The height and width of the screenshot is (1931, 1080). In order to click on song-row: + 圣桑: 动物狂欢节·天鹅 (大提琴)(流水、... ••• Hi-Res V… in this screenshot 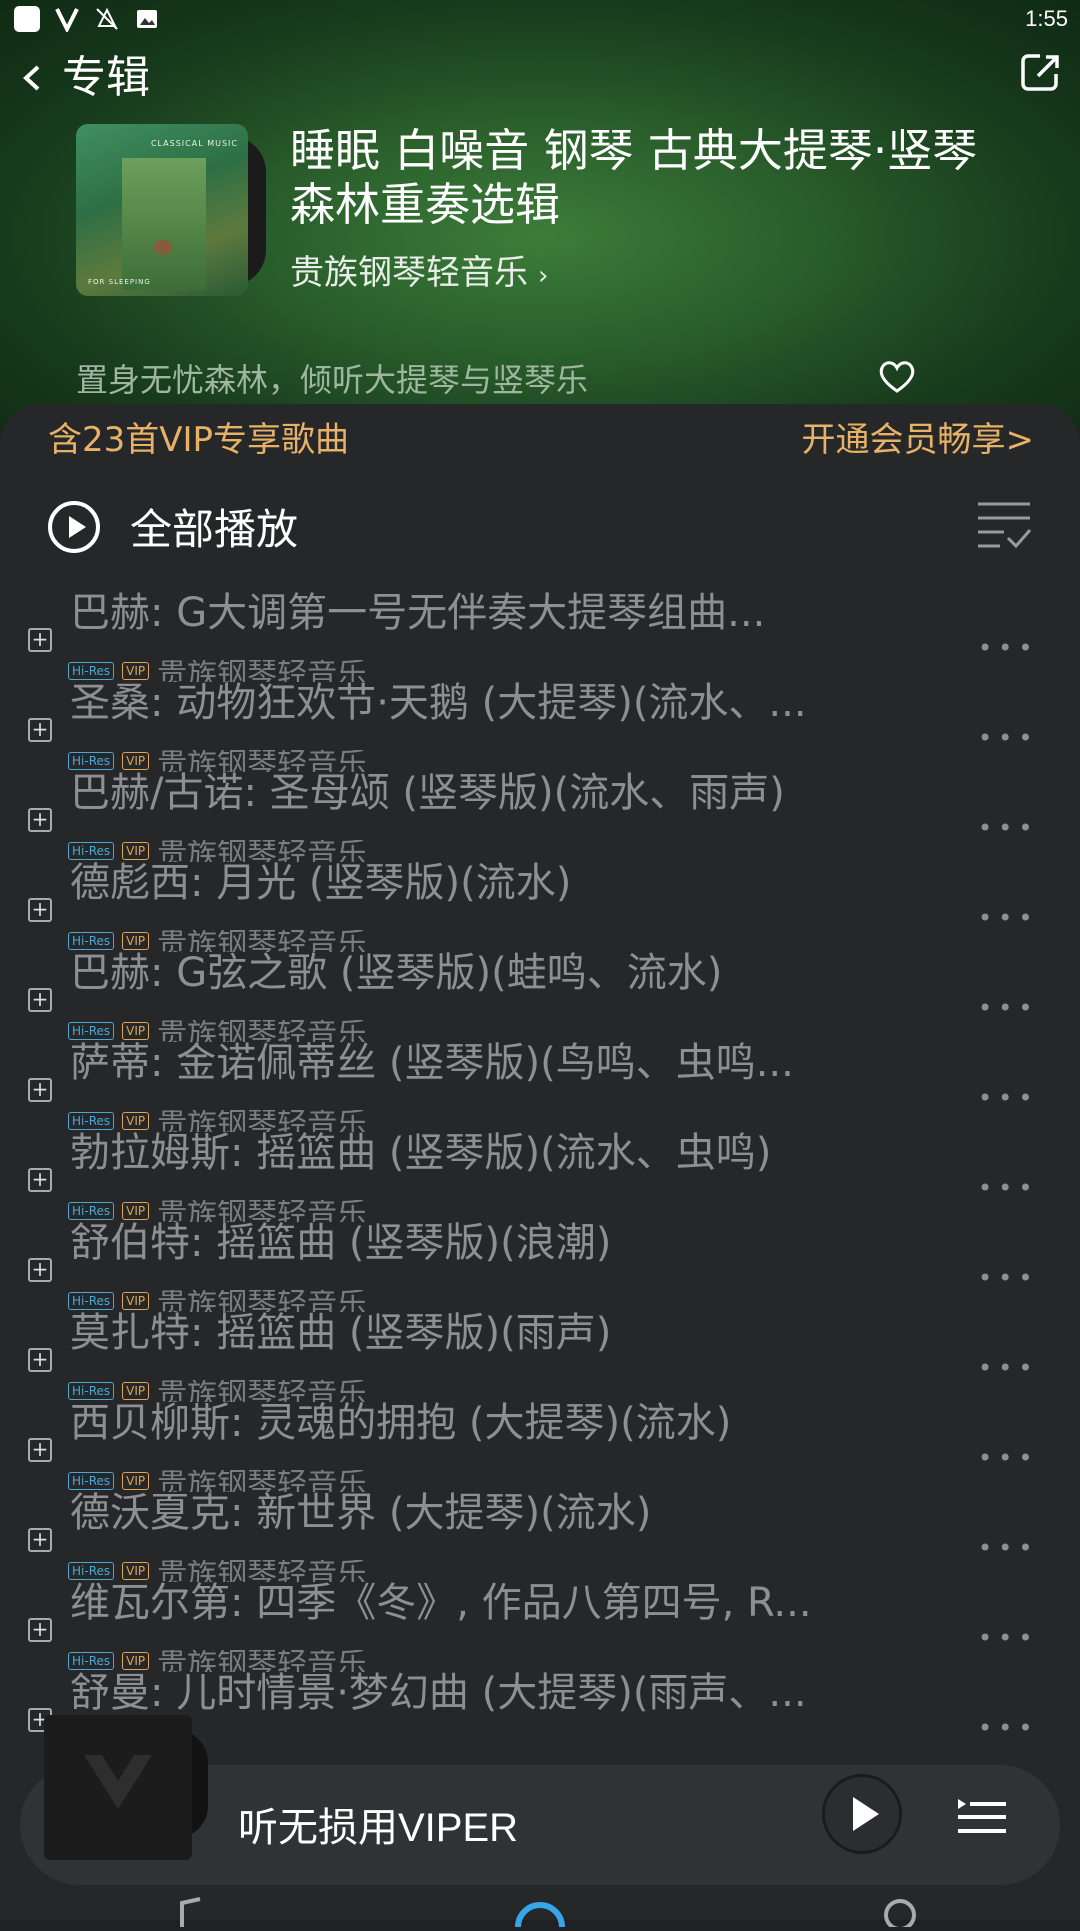, I will do `click(540, 726)`.